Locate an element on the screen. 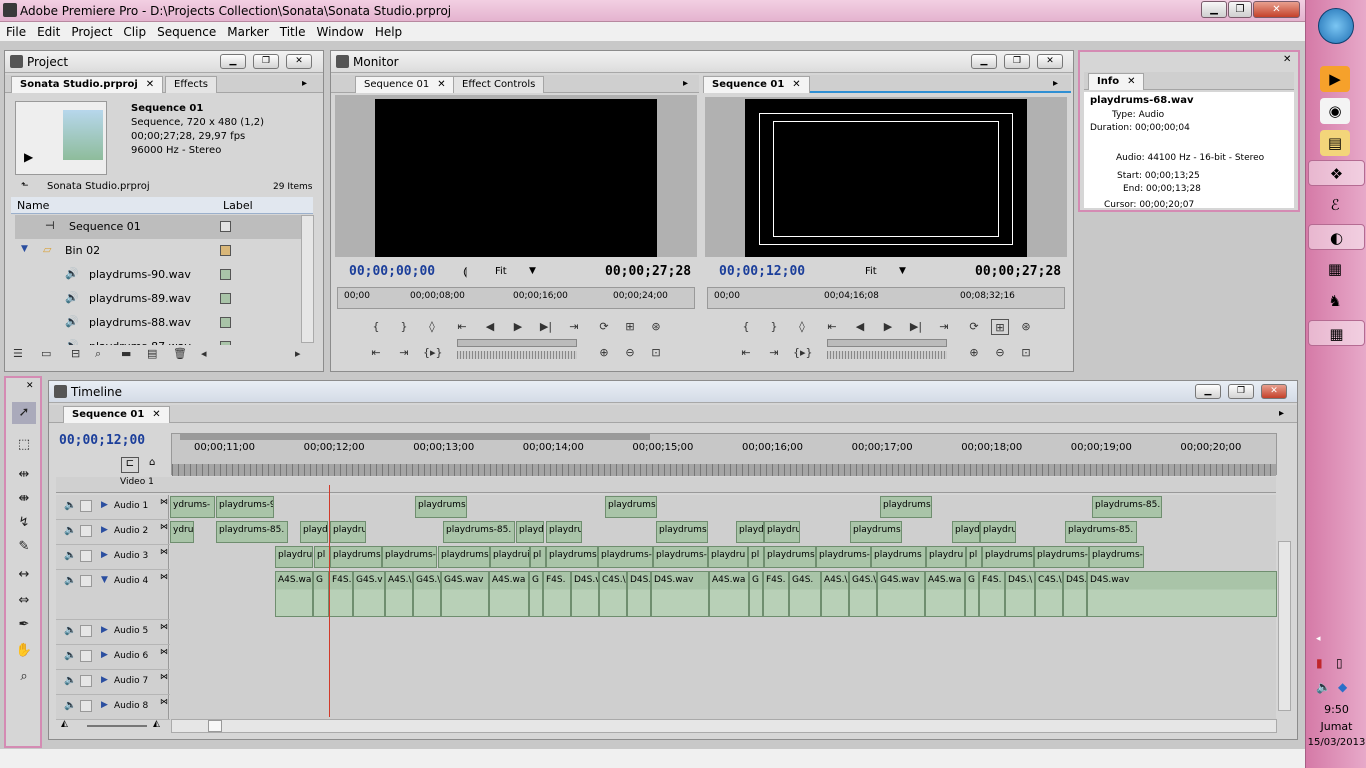 The width and height of the screenshot is (1366, 768). audio-clip: D4S.v is located at coordinates (585, 594).